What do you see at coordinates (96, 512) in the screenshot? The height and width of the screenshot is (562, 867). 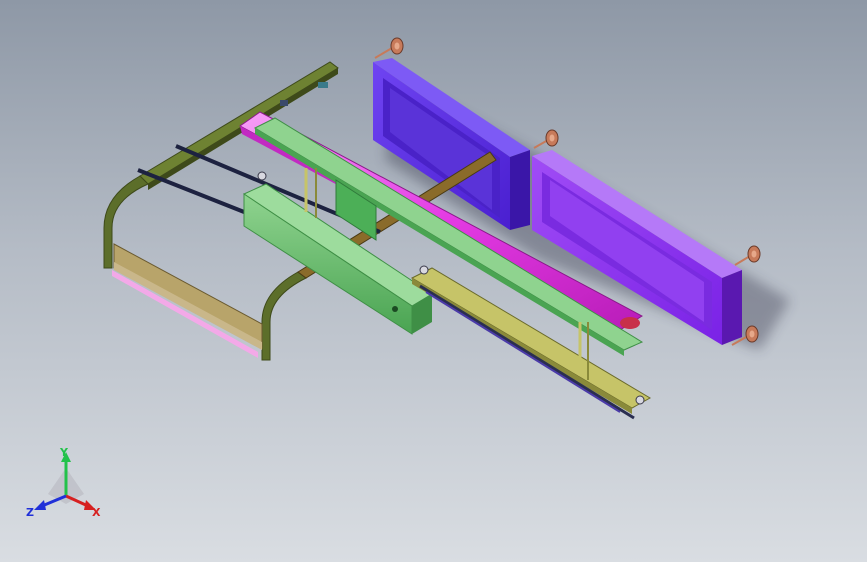 I see `x-axis-label: X` at bounding box center [96, 512].